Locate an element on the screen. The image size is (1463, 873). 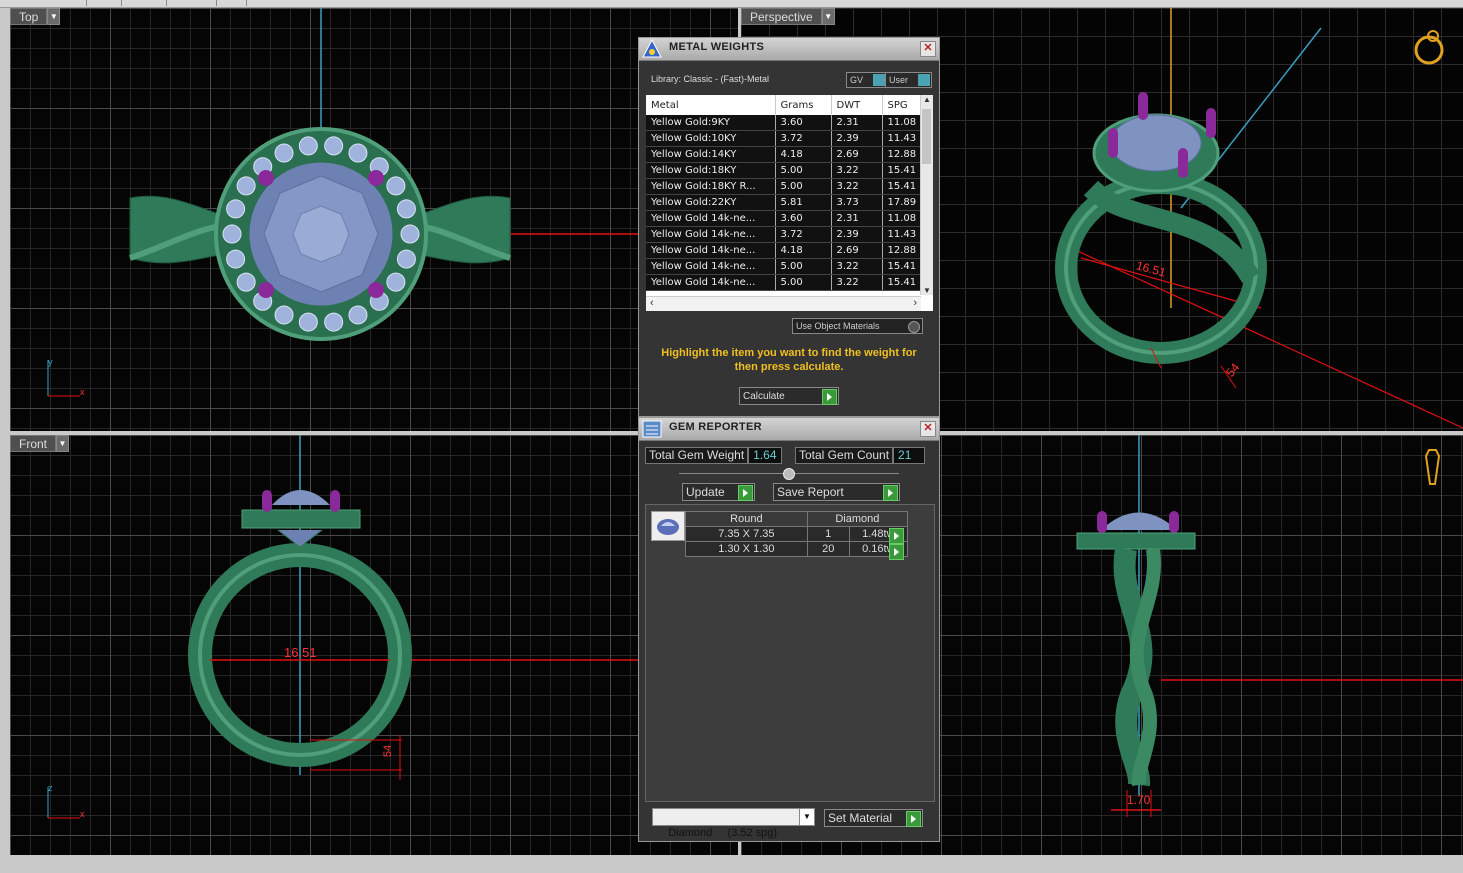
metal-cell-dwt: 3.73 is located at coordinates (857, 202).